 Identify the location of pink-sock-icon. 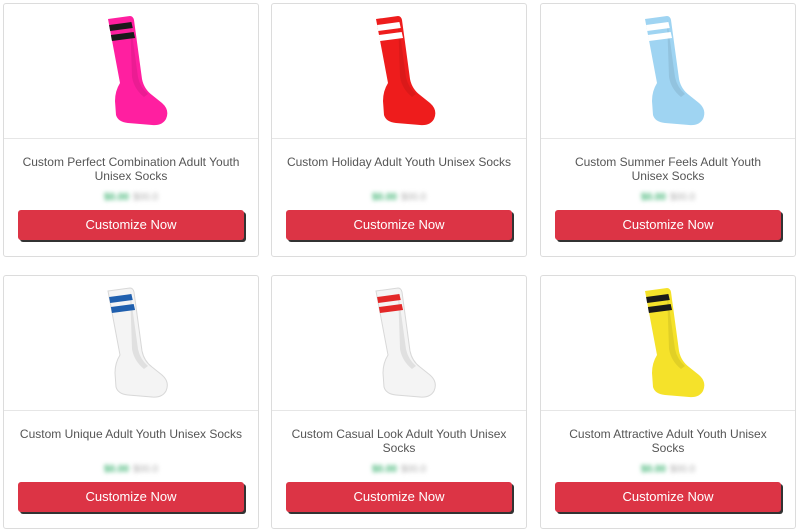
(138, 71).